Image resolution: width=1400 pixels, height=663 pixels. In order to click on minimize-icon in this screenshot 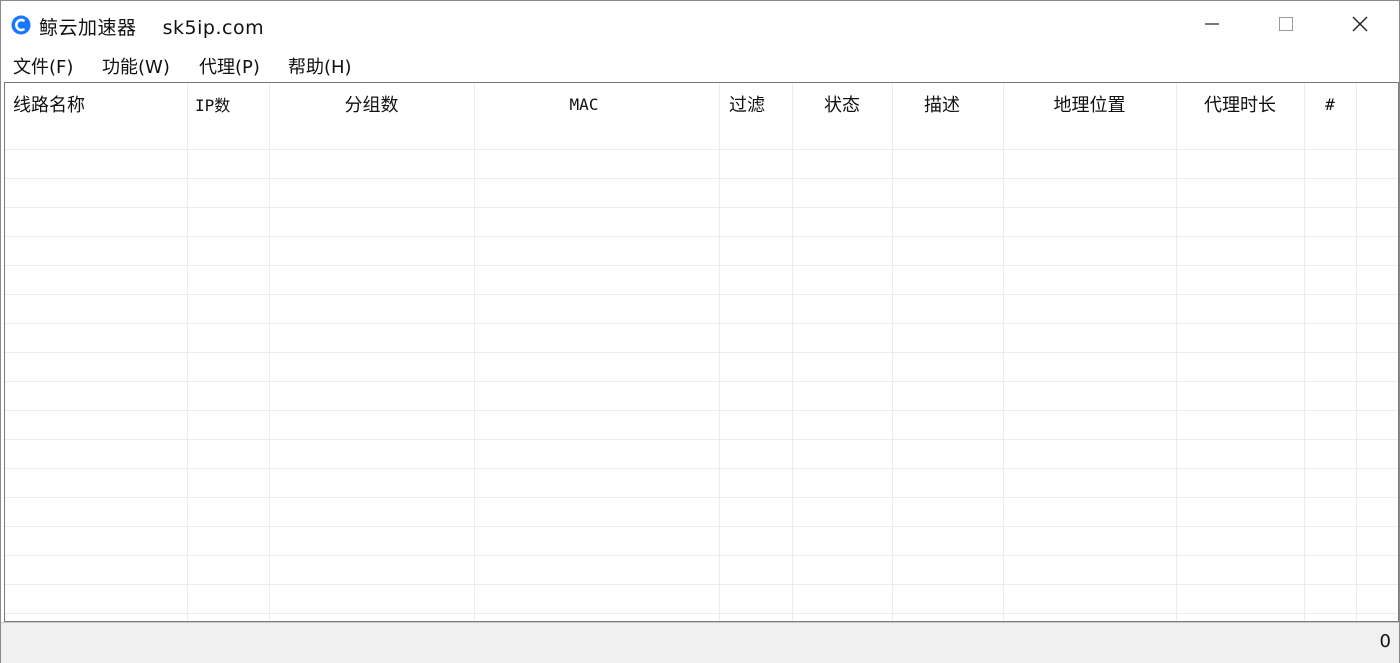, I will do `click(1212, 24)`.